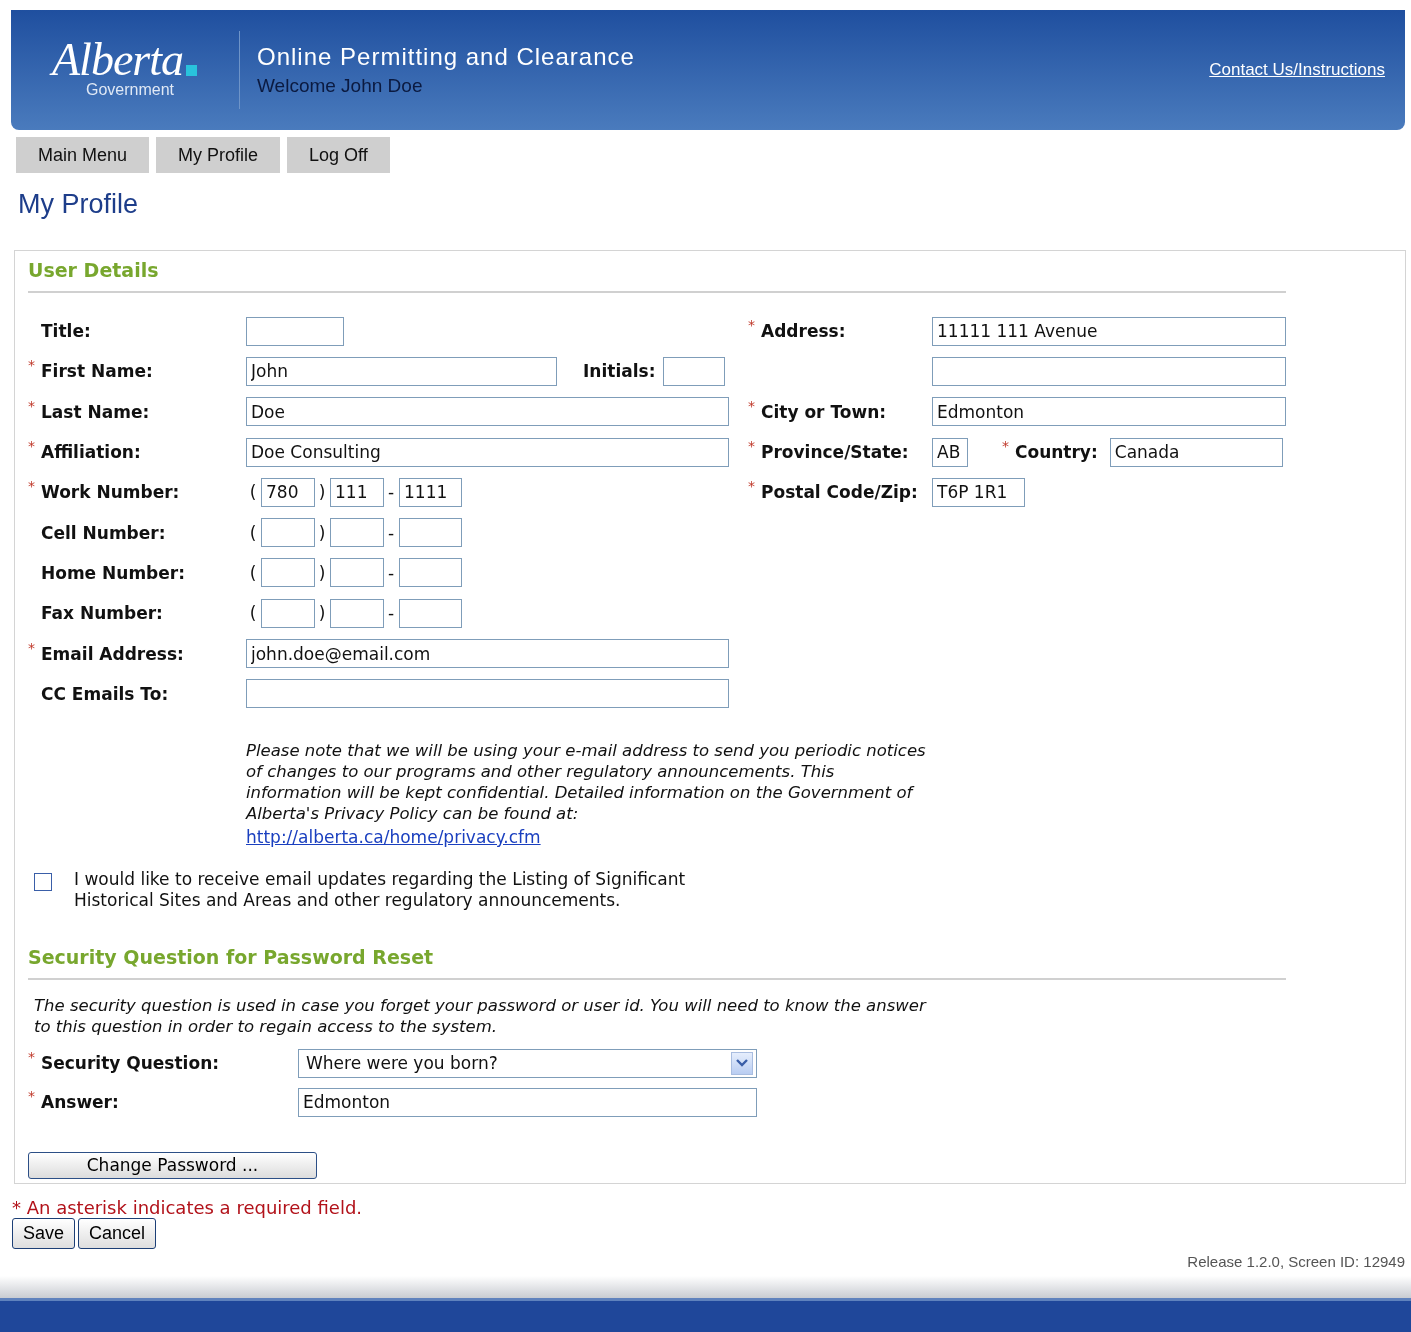 The image size is (1411, 1332). What do you see at coordinates (380, 889) in the screenshot?
I see `checkbox-label: I would like to receive email updates regarding the Listing of Significant Historical Sites and Areas and other regulatory announcements.` at bounding box center [380, 889].